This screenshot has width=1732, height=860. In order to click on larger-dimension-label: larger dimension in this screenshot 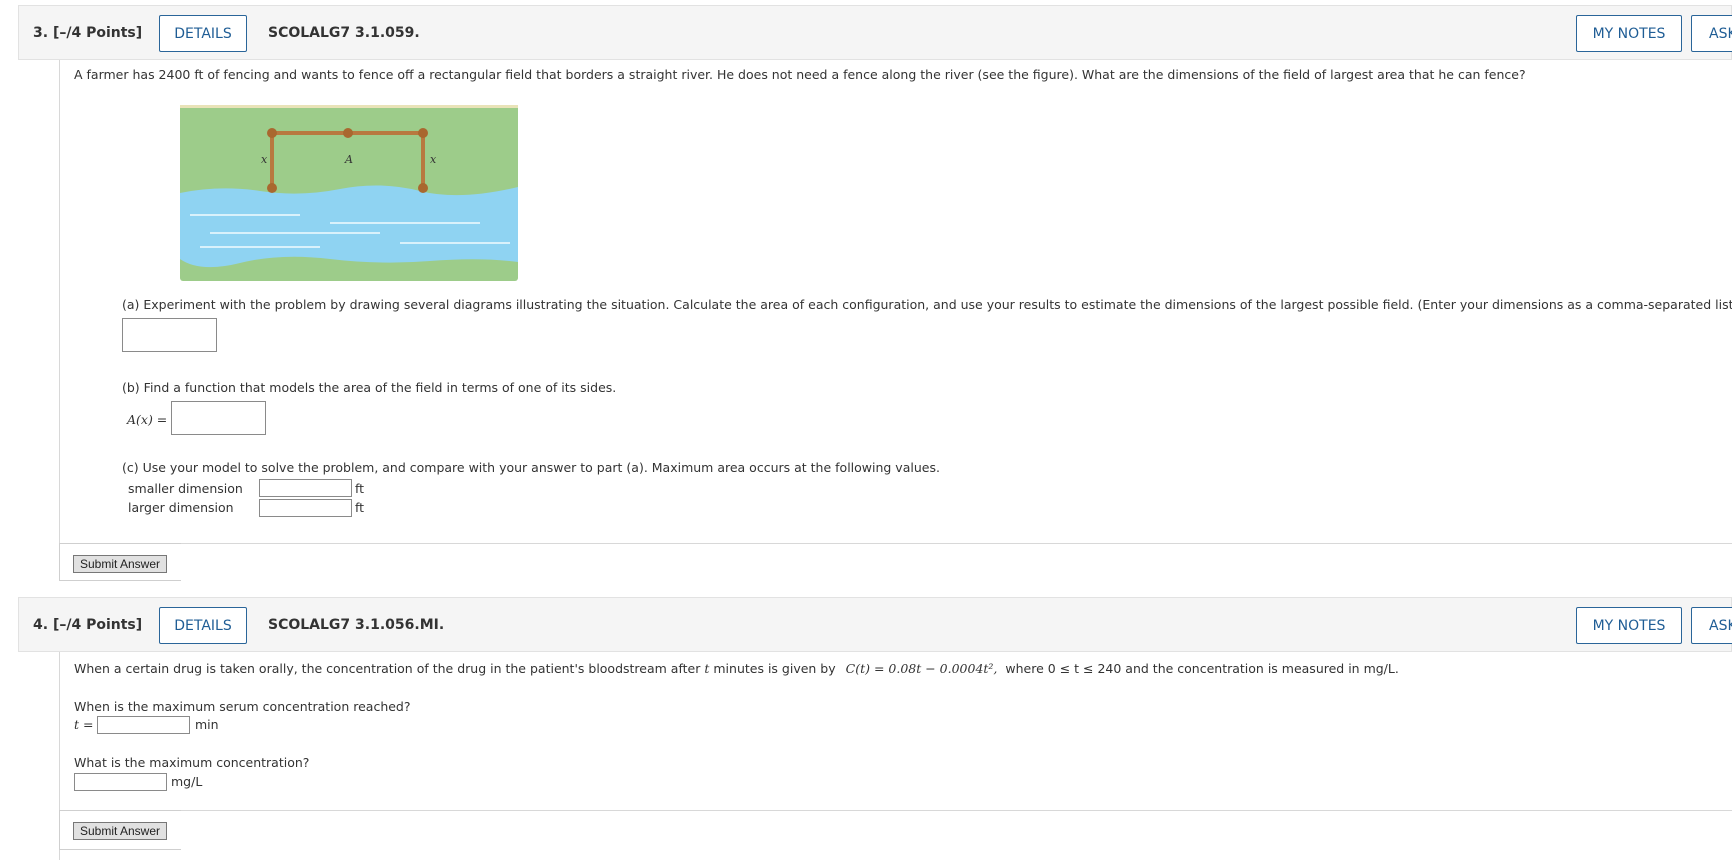, I will do `click(181, 507)`.